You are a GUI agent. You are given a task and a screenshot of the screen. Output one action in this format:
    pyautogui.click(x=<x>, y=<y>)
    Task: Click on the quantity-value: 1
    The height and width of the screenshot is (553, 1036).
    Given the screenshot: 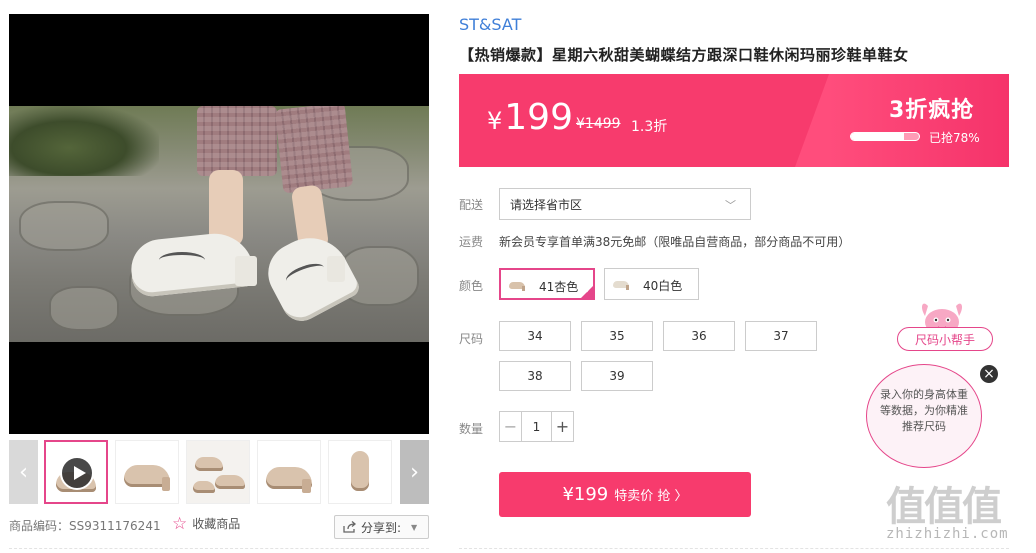 What is the action you would take?
    pyautogui.click(x=536, y=426)
    